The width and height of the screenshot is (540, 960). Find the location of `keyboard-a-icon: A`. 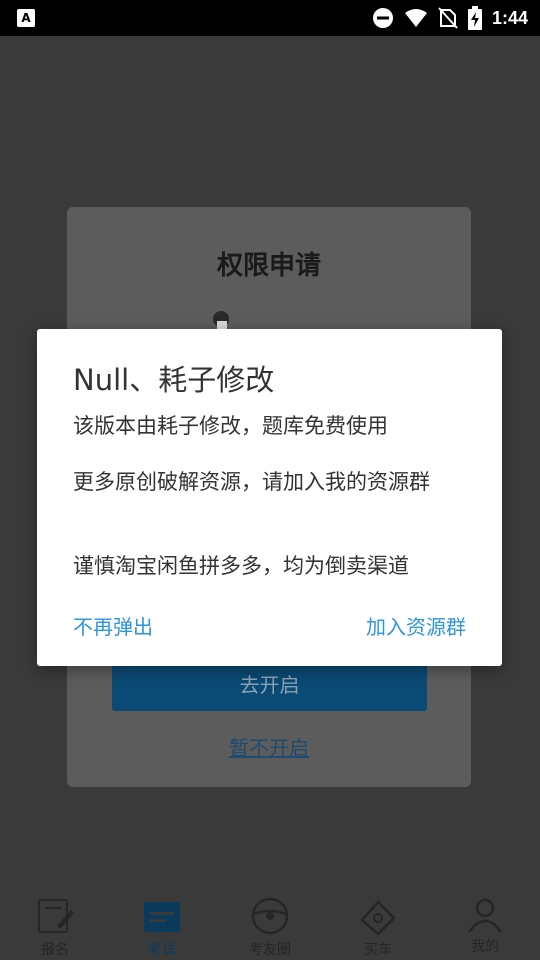

keyboard-a-icon: A is located at coordinates (26, 18).